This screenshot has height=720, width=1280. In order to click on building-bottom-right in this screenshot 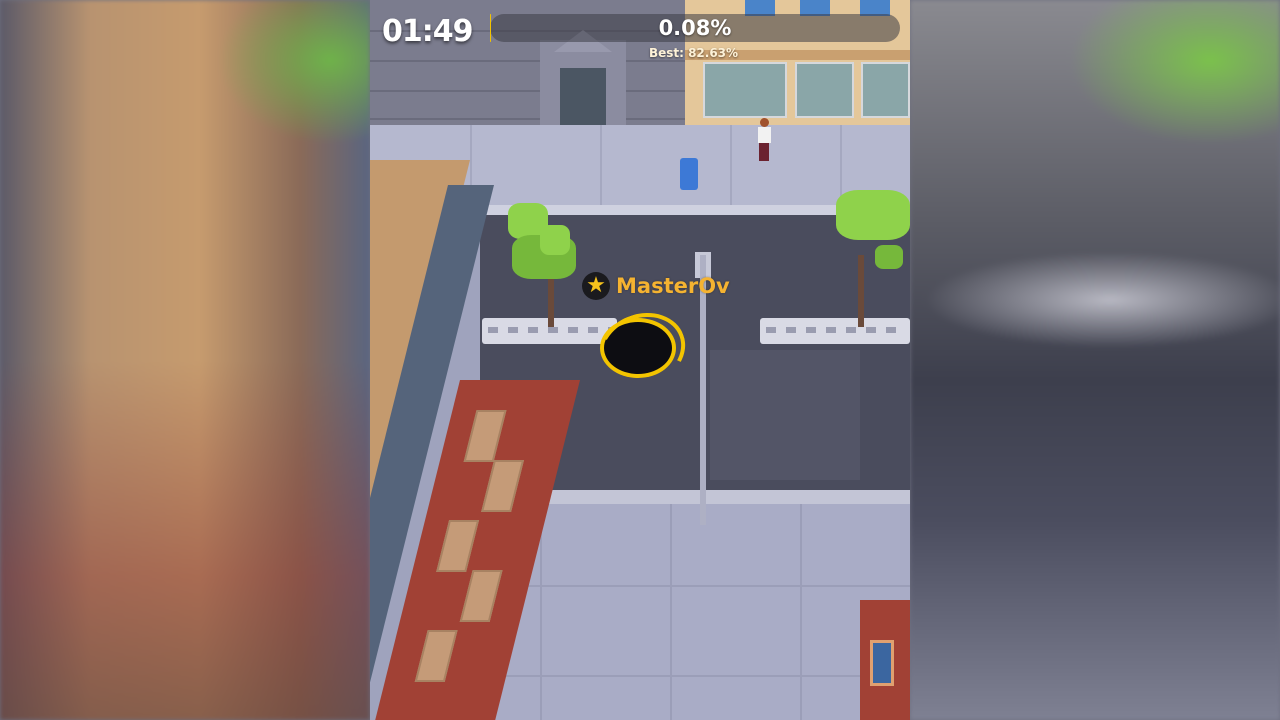, I will do `click(885, 660)`.